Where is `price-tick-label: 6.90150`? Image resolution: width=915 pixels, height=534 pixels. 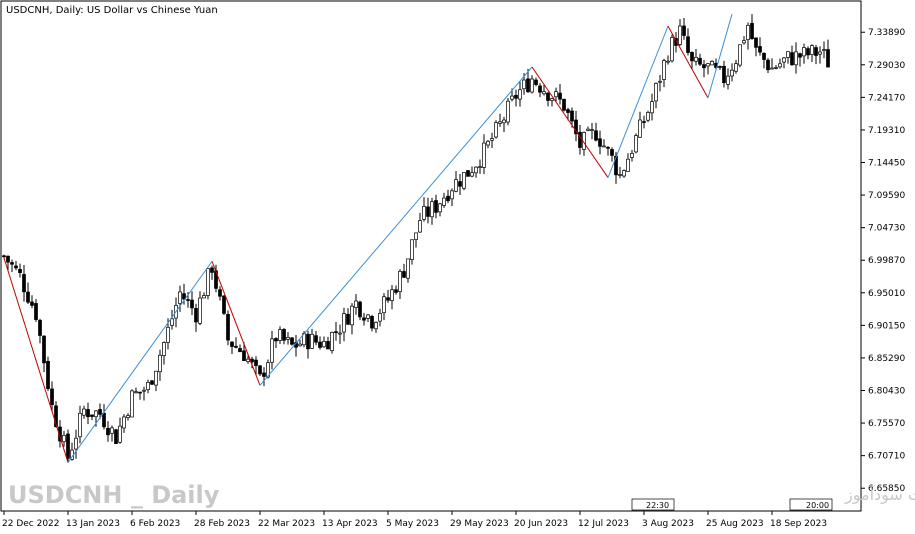
price-tick-label: 6.90150 is located at coordinates (886, 326).